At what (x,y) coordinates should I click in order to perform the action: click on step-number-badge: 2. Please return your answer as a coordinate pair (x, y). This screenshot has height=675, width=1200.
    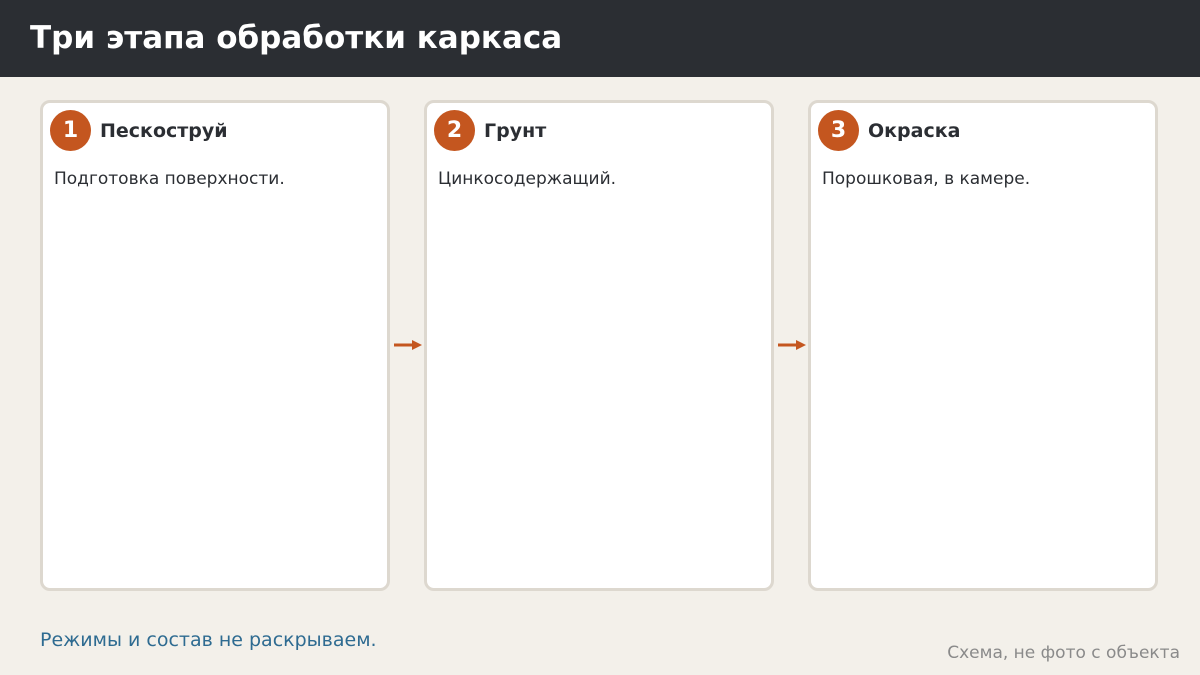
    Looking at the image, I should click on (454, 130).